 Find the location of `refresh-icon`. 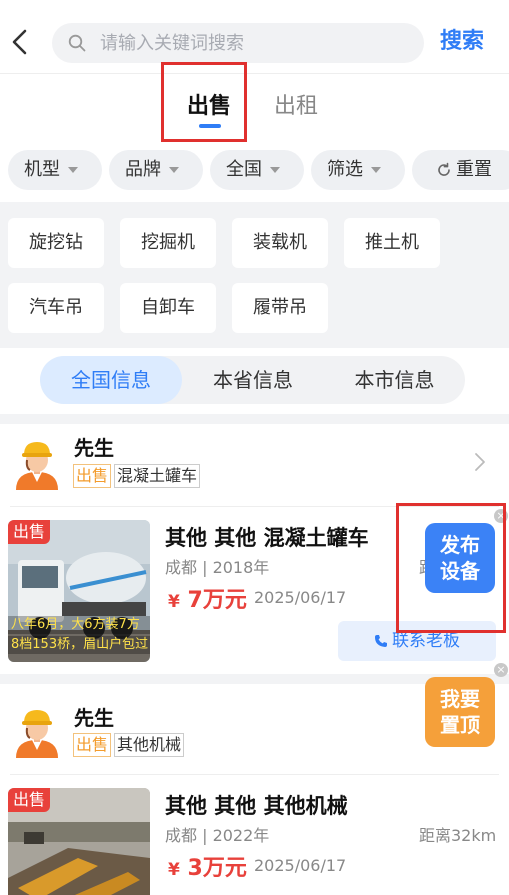

refresh-icon is located at coordinates (444, 169).